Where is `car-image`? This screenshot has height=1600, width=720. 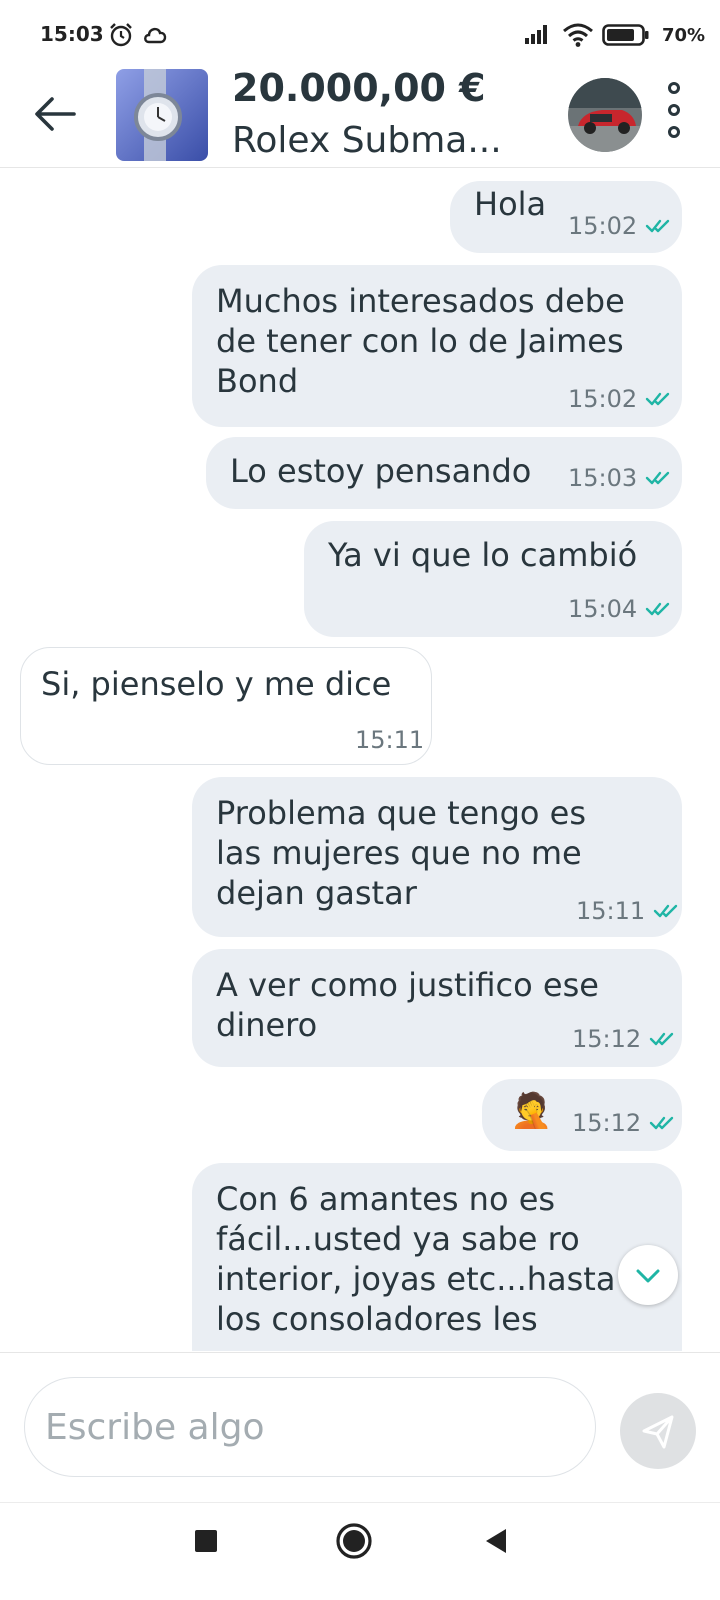
car-image is located at coordinates (605, 115).